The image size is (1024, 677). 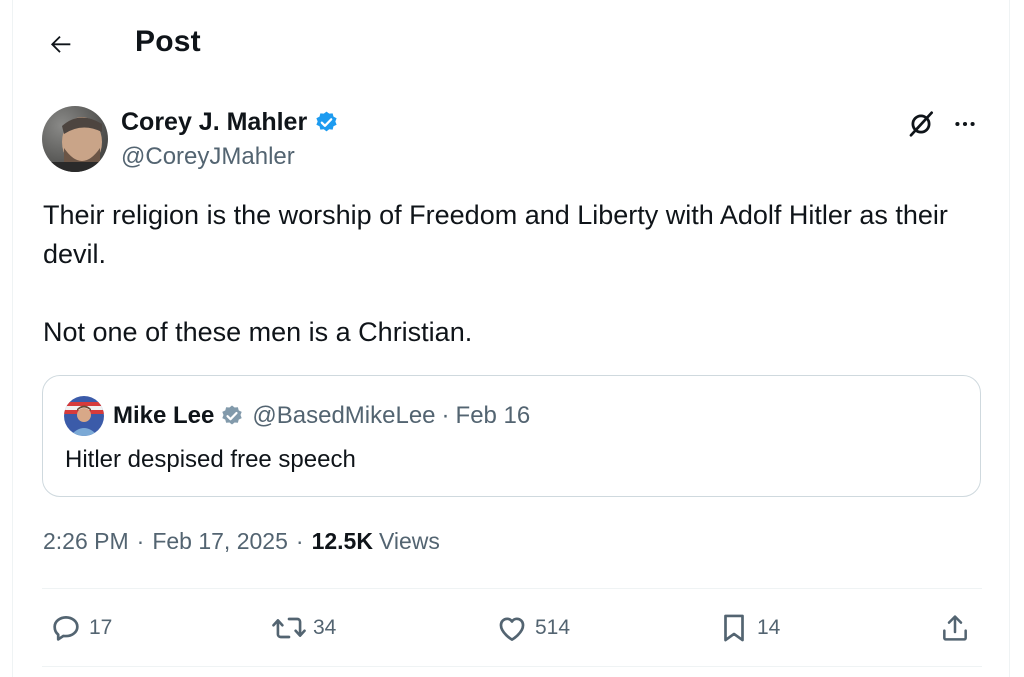 I want to click on quoted-post-header: Mike Lee @BasedMikeLee · Feb 16, so click(x=321, y=416).